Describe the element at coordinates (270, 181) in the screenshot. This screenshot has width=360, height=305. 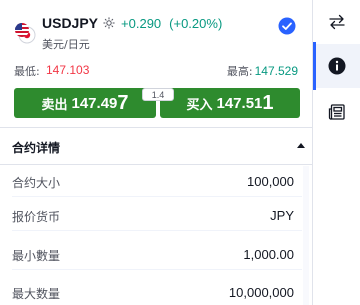
I see `row-value: 100,000` at that location.